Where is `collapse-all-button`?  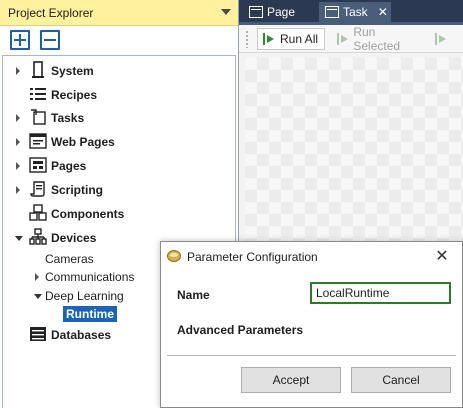
collapse-all-button is located at coordinates (50, 40).